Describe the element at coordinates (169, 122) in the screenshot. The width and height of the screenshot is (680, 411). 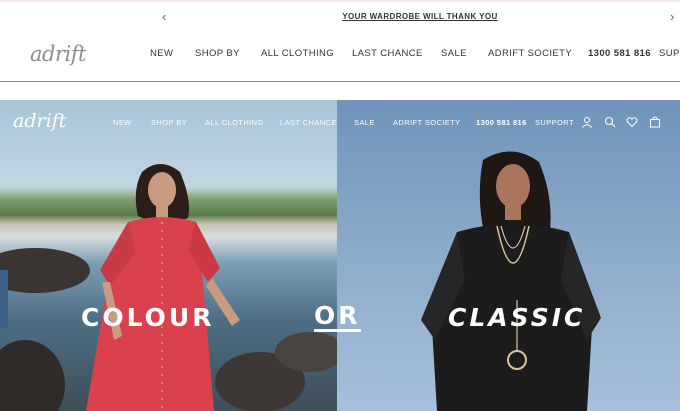
I see `hero-nav-shop-by: SHOP BY` at that location.